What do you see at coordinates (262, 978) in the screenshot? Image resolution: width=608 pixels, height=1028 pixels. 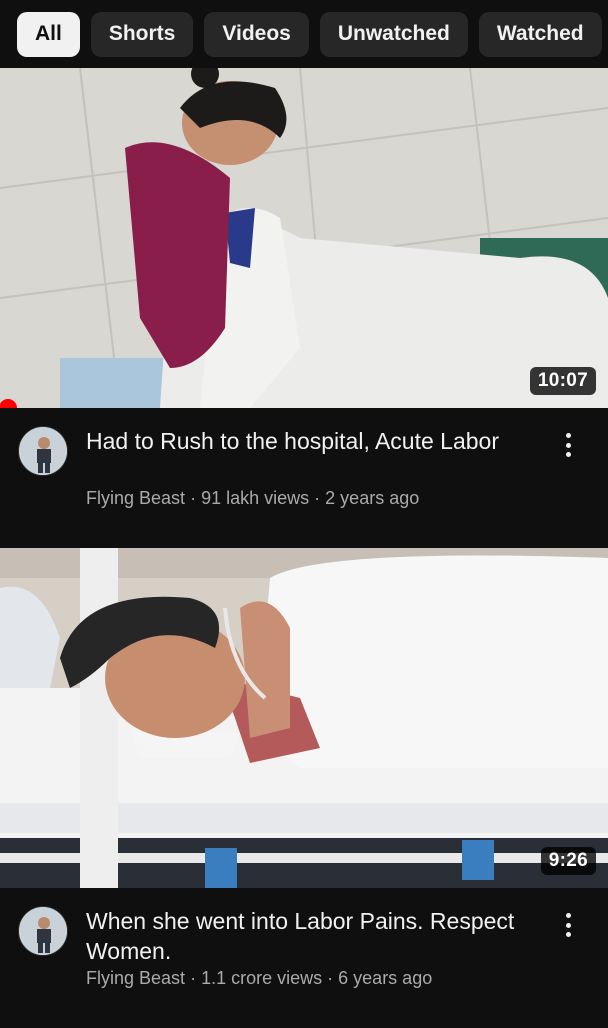 I see `view-count: 1.1 crore views` at bounding box center [262, 978].